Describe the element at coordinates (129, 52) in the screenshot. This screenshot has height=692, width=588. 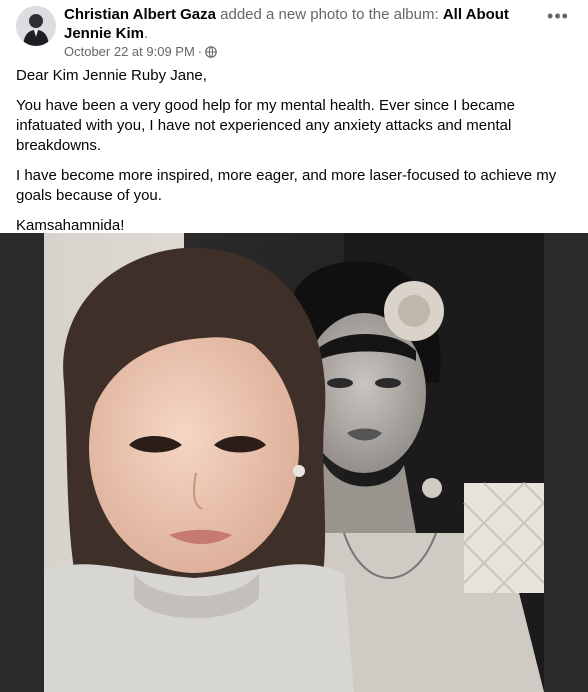
I see `post-timestamp: October 22 at 9:09 PM` at that location.